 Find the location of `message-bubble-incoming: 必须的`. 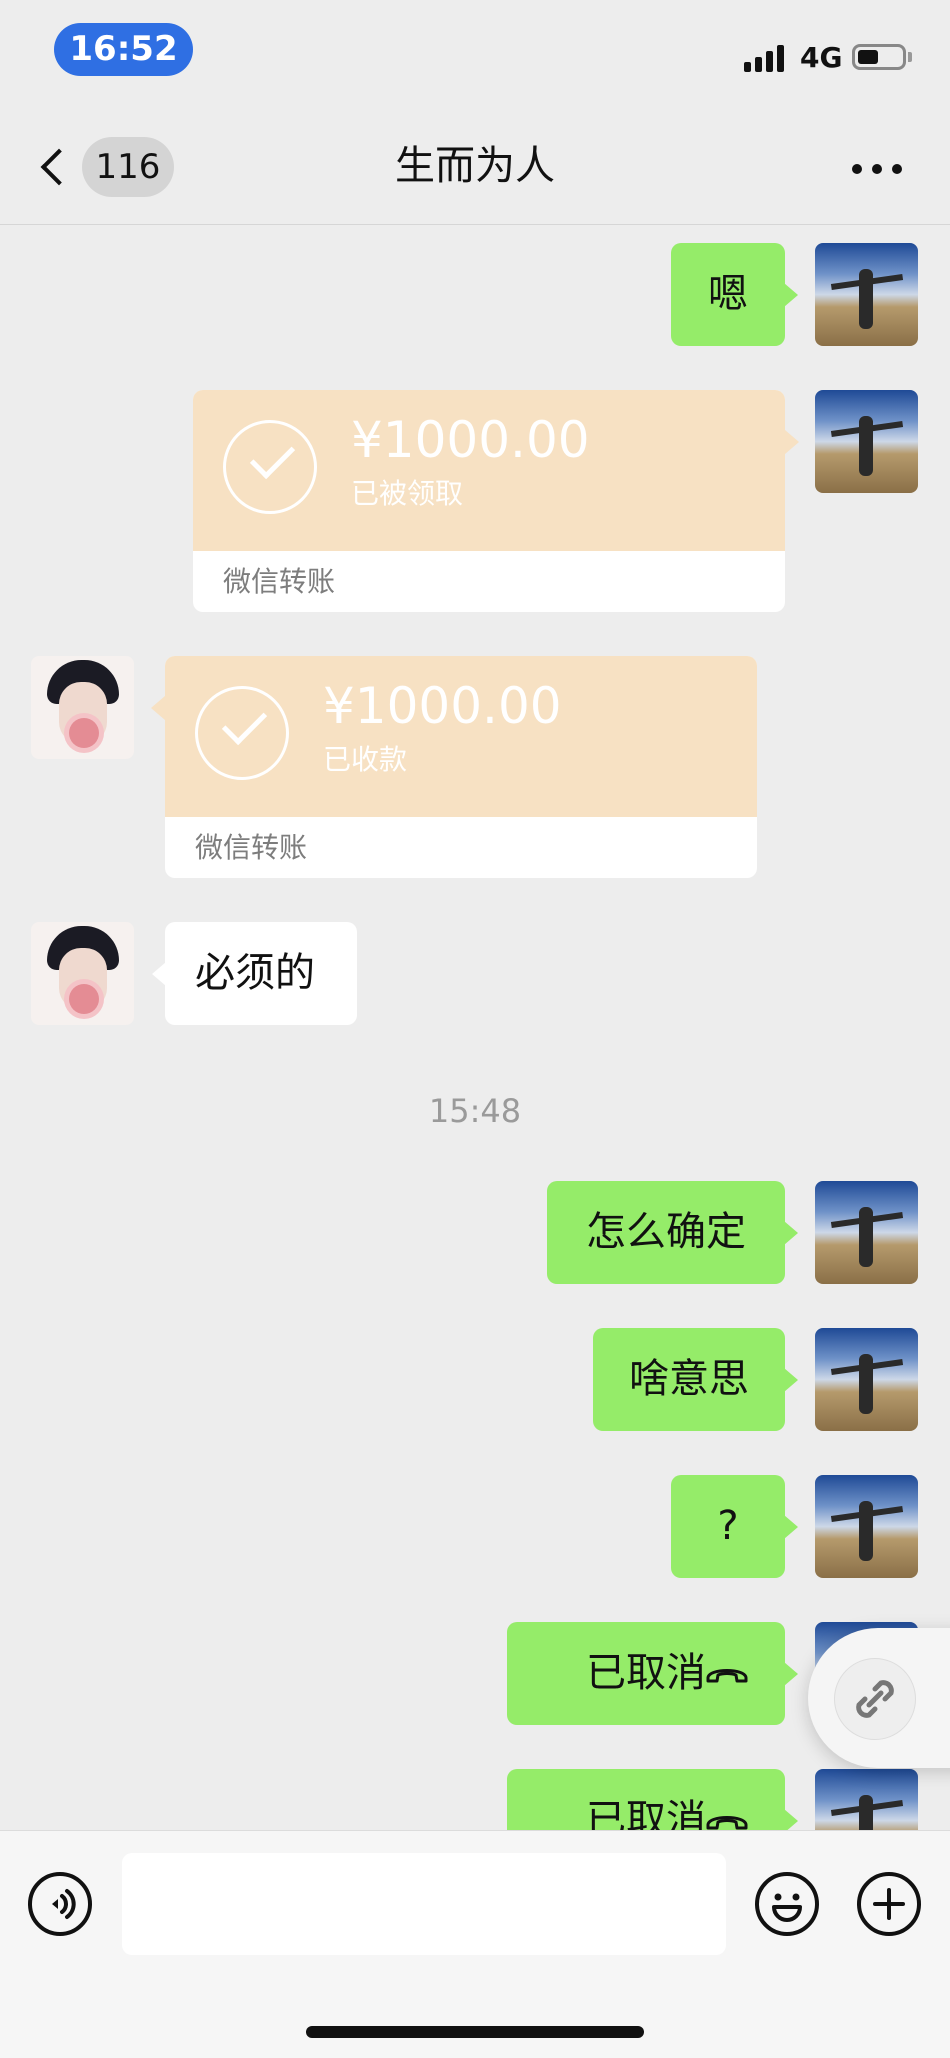

message-bubble-incoming: 必须的 is located at coordinates (254, 973).